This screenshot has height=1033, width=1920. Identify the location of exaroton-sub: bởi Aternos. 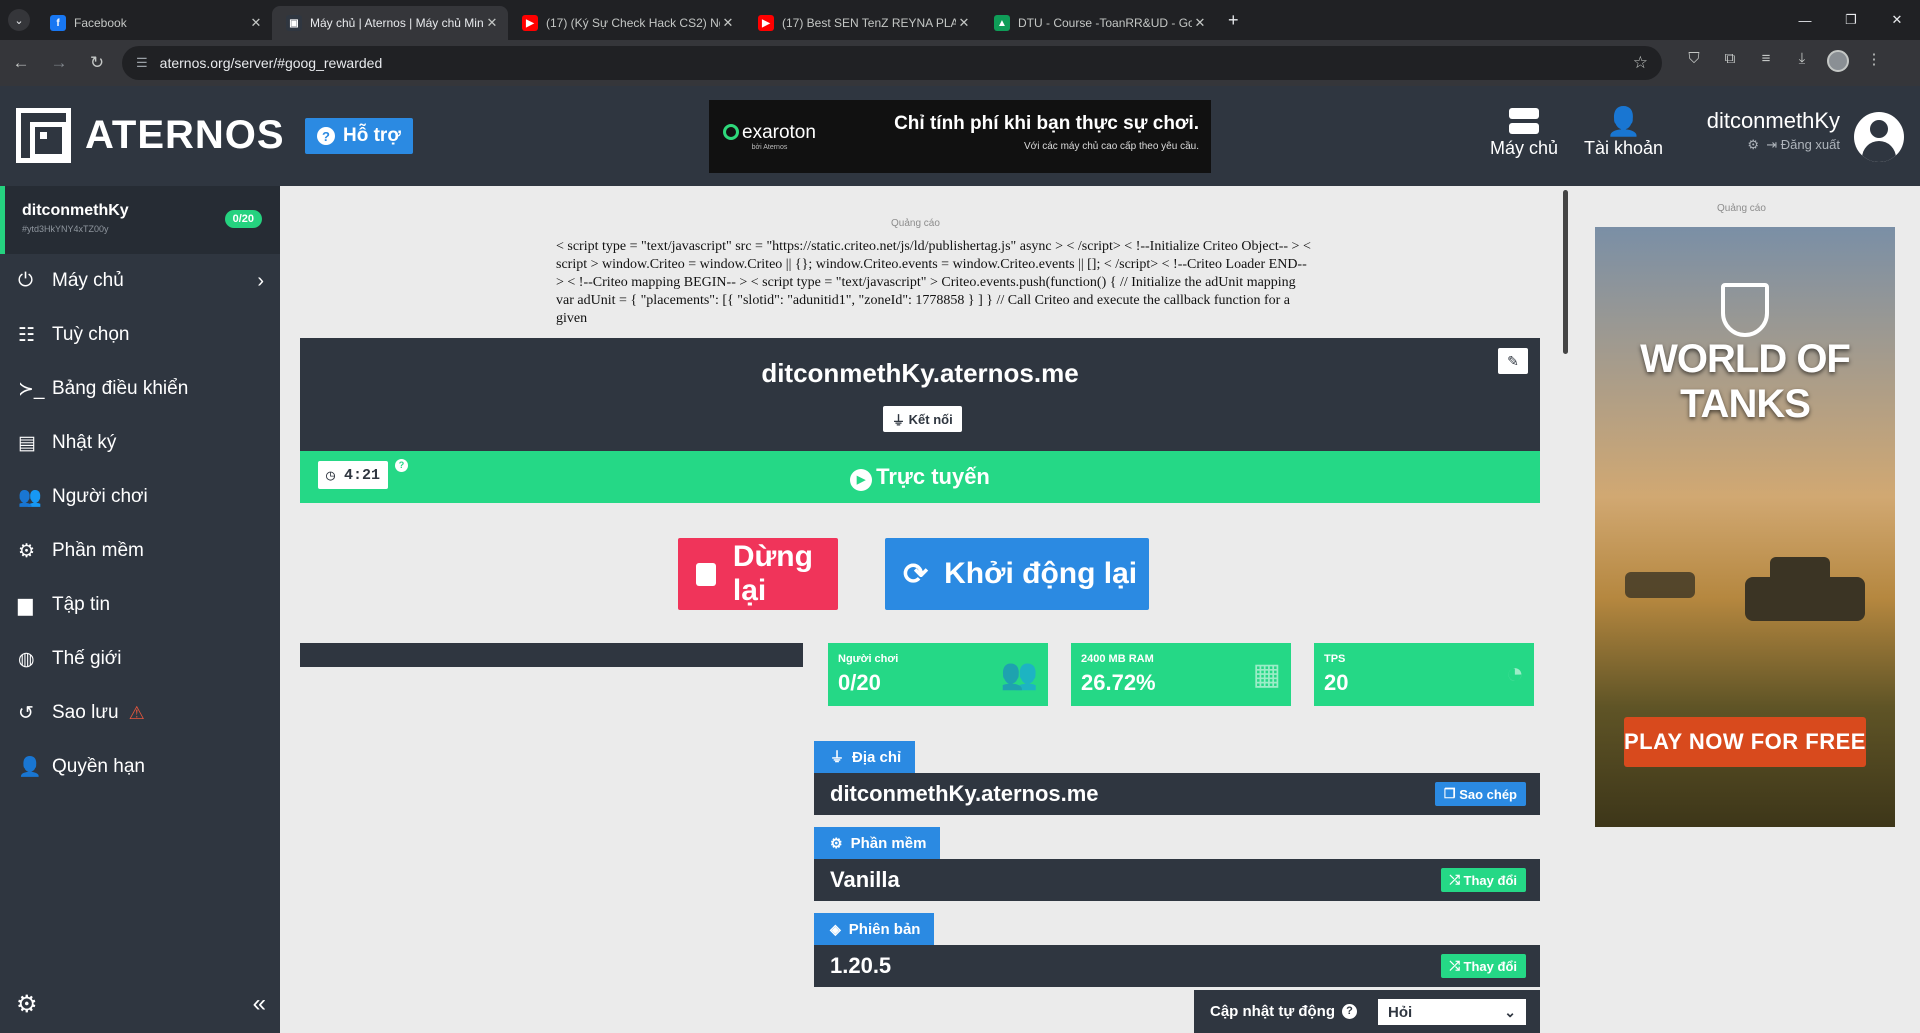
(769, 147).